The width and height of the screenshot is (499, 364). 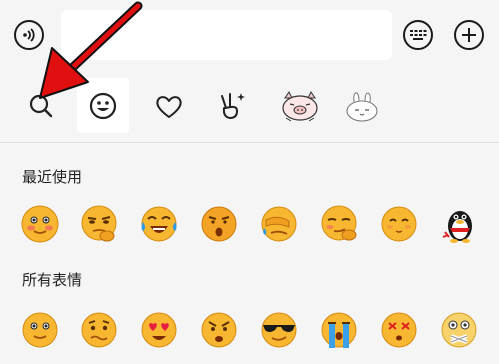 I want to click on divider, so click(x=249, y=142).